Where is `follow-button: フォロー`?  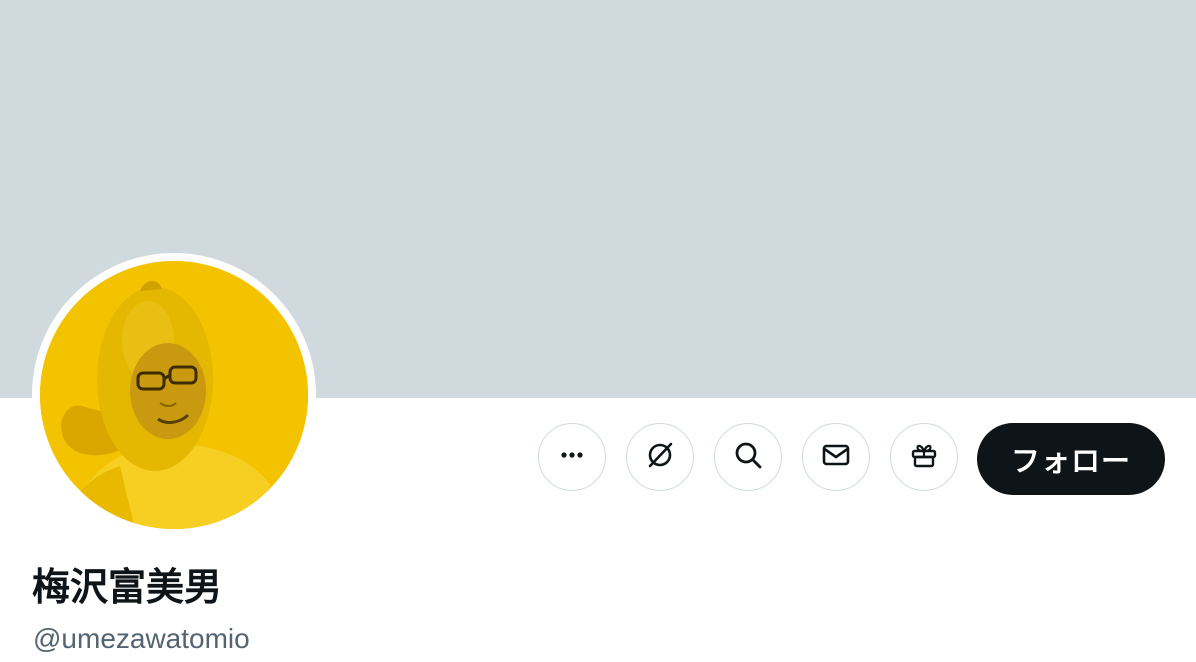 follow-button: フォロー is located at coordinates (1071, 459).